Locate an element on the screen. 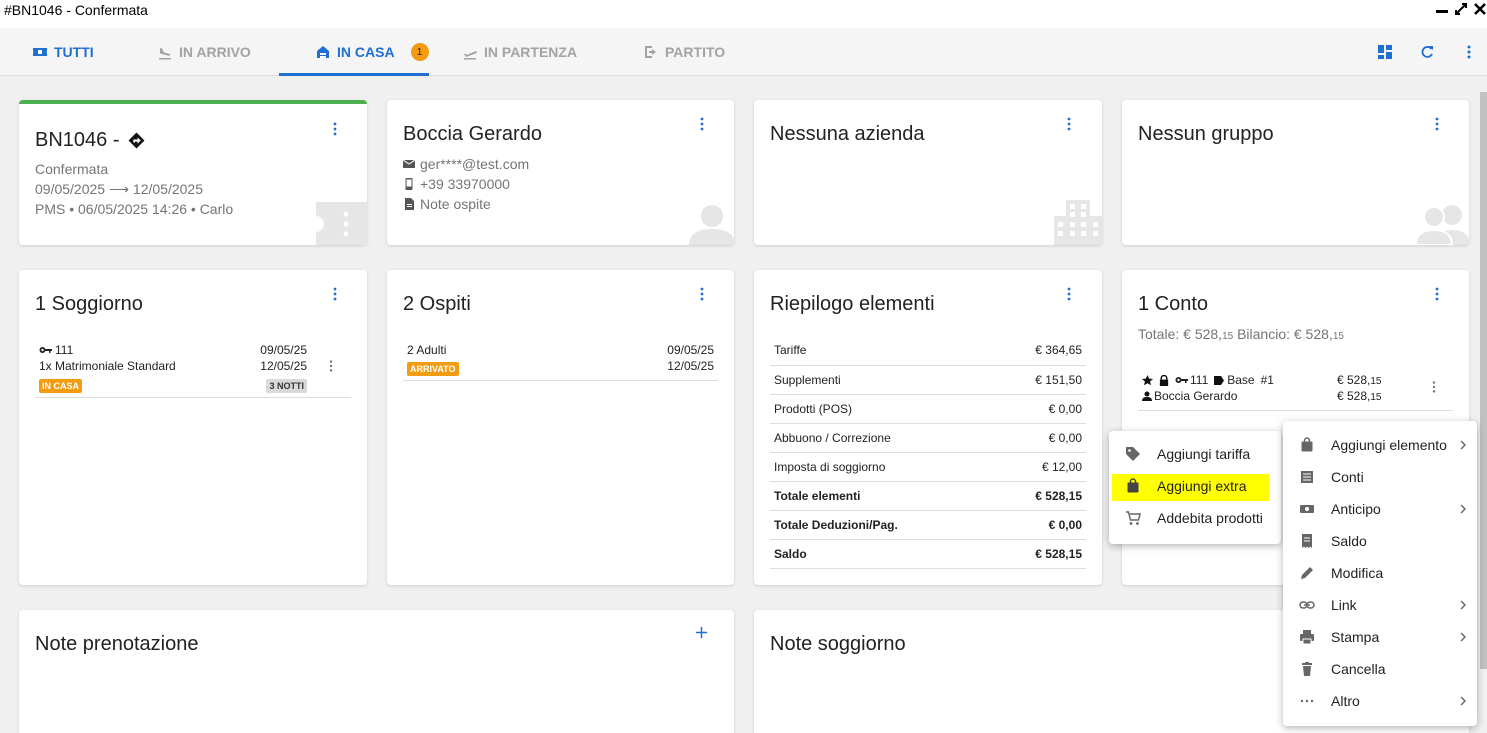  refresh-icon is located at coordinates (1427, 52).